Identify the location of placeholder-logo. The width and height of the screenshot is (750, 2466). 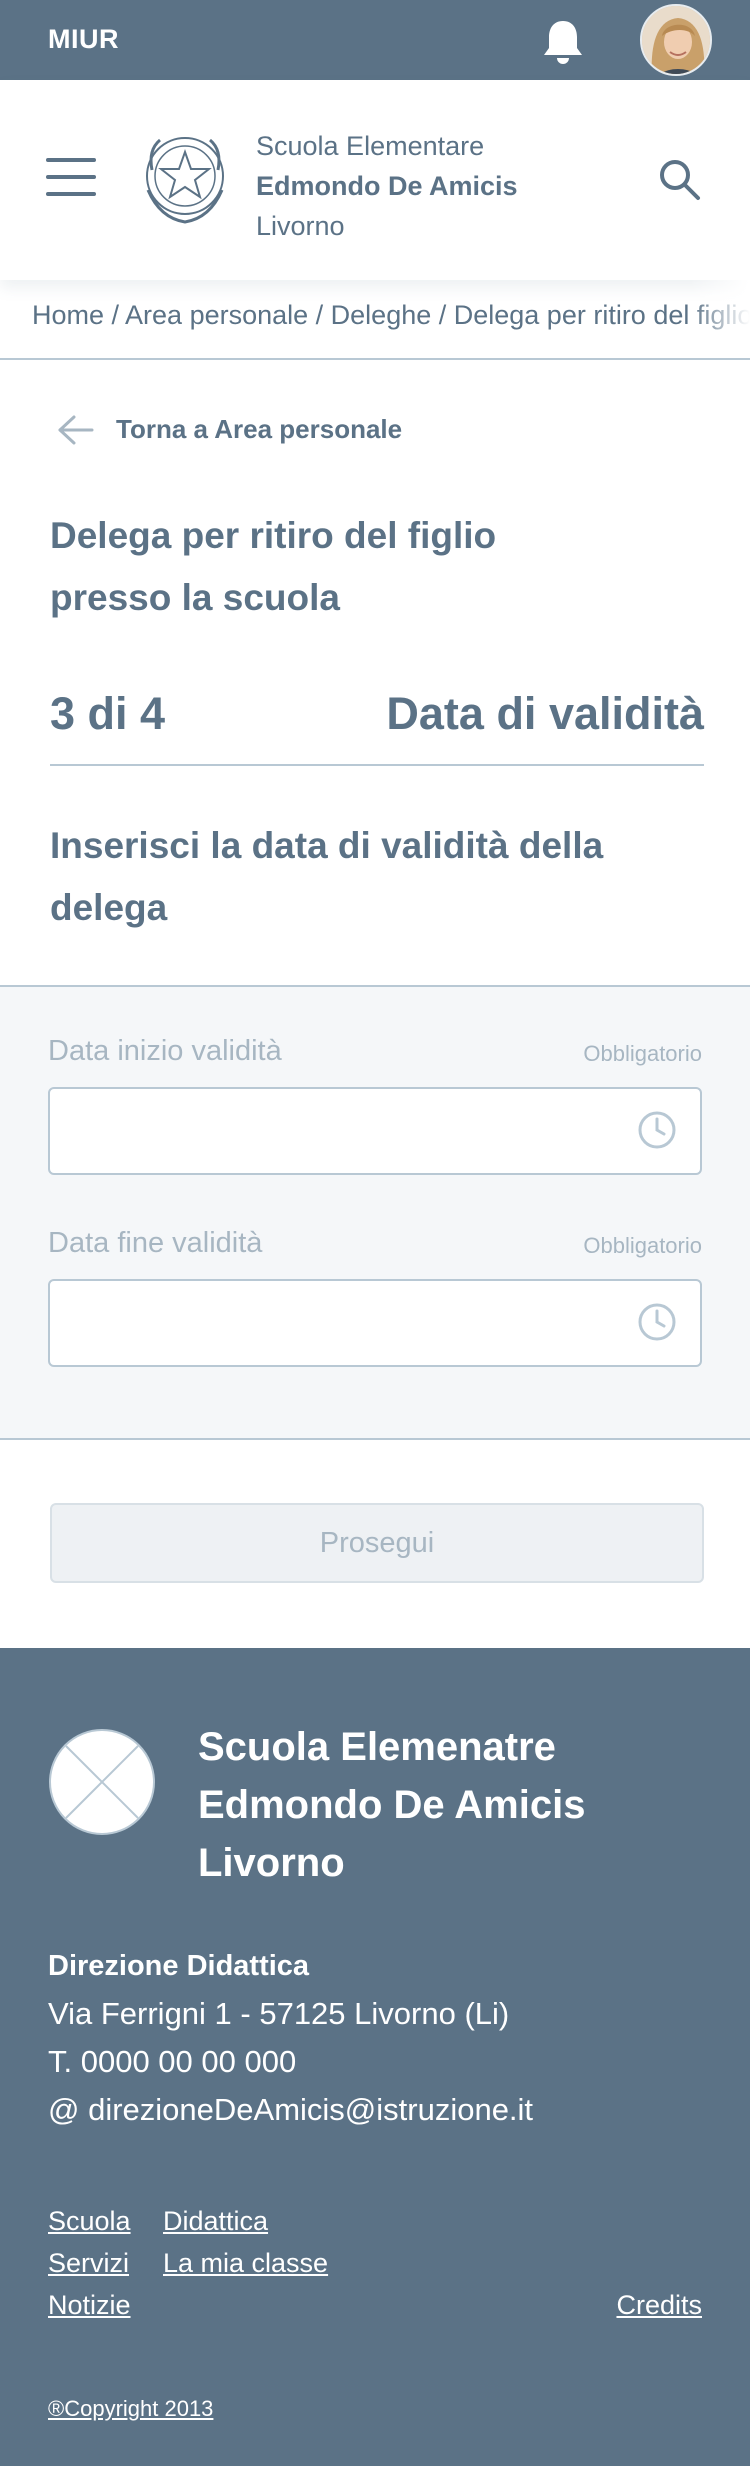
(102, 1782).